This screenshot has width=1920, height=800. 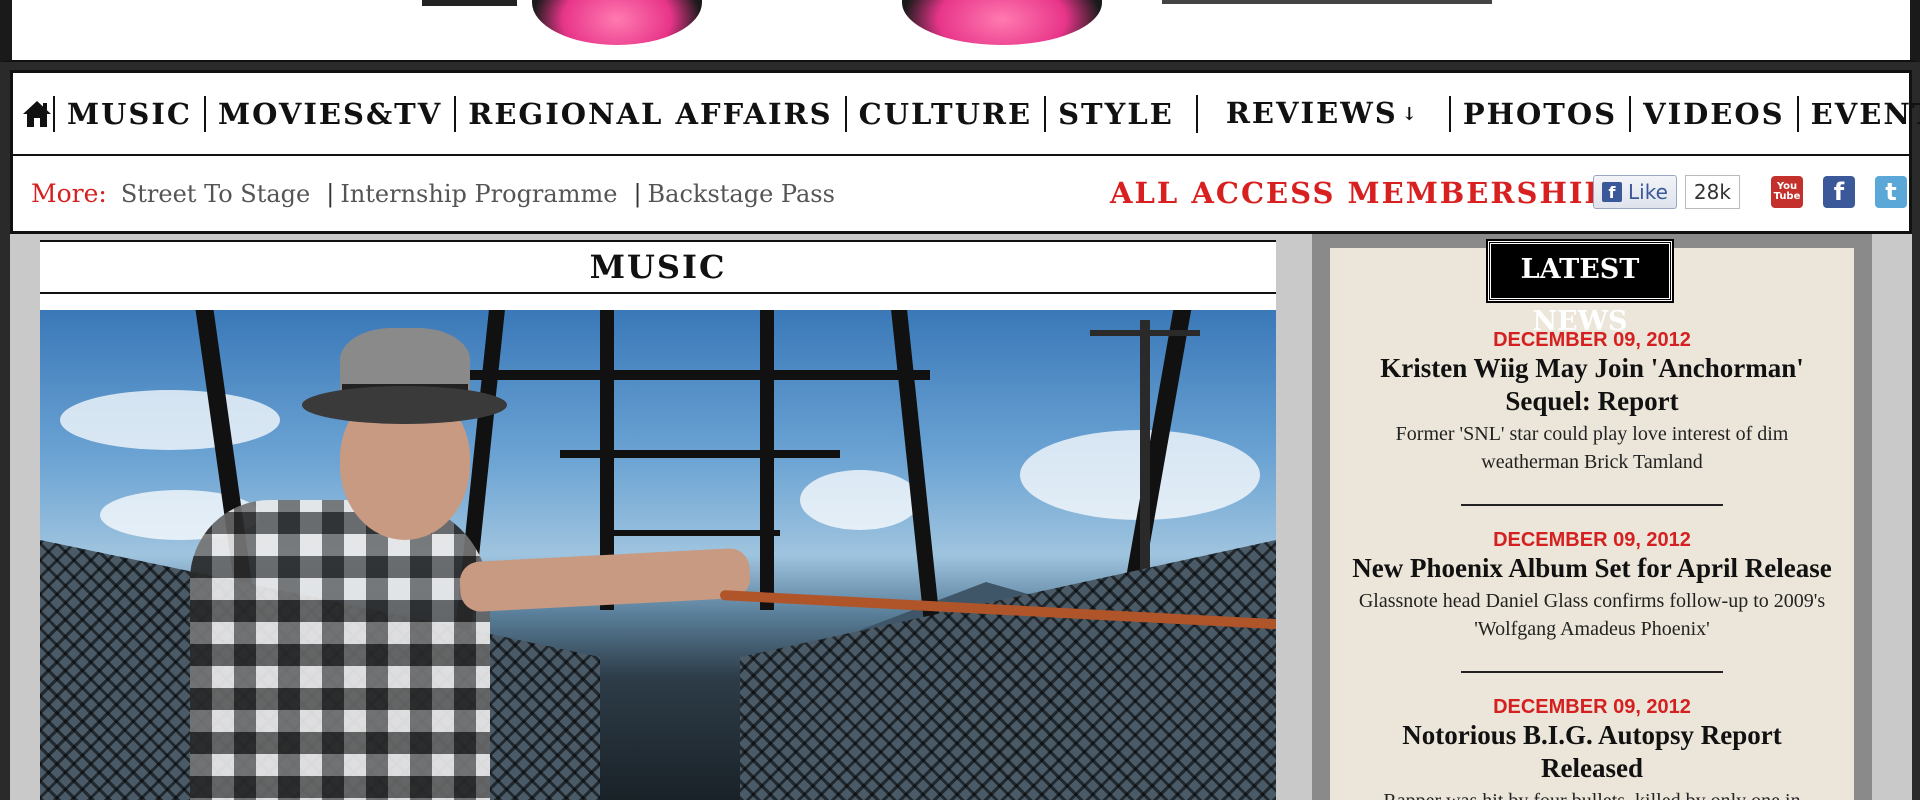 What do you see at coordinates (1592, 568) in the screenshot?
I see `news-title: New Phoenix Album Set for April Release` at bounding box center [1592, 568].